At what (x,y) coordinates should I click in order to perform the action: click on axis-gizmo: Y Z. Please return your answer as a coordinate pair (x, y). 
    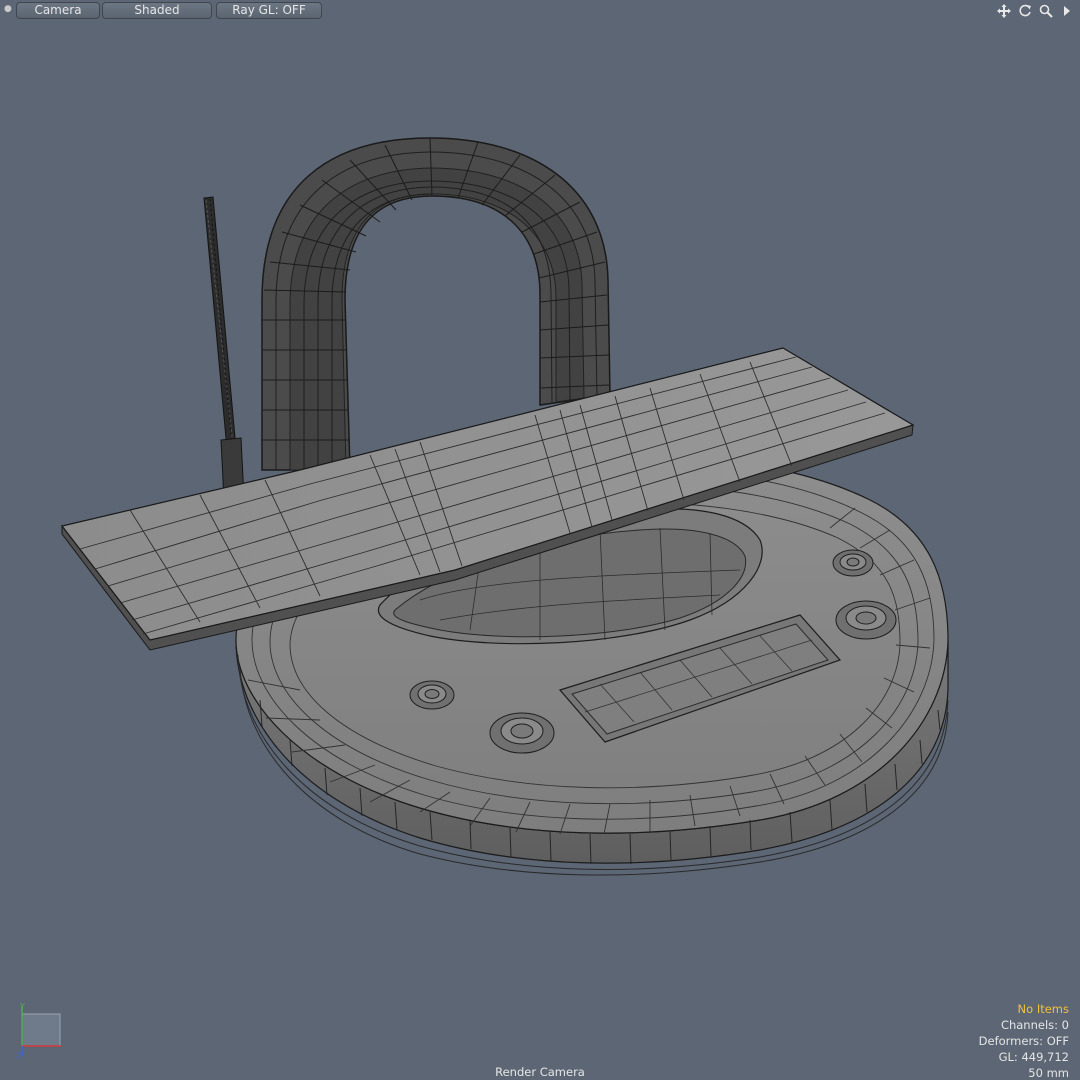
    Looking at the image, I should click on (39, 1030).